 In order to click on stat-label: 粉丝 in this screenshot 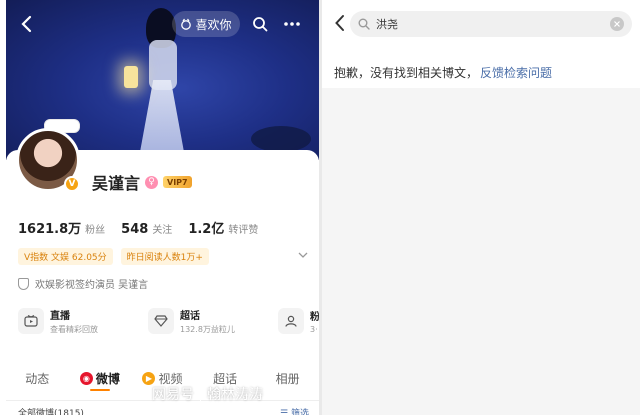, I will do `click(95, 230)`.